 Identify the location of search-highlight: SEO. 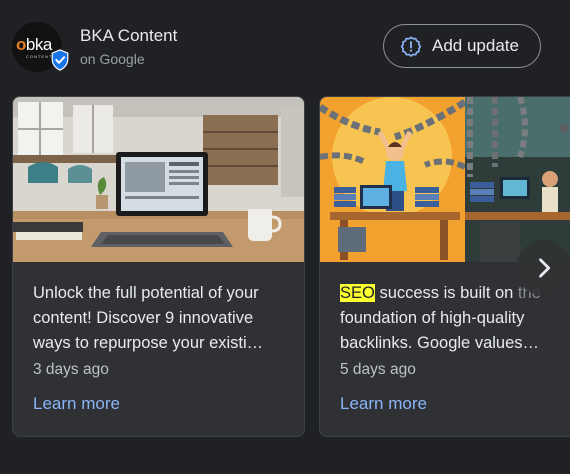
(357, 293).